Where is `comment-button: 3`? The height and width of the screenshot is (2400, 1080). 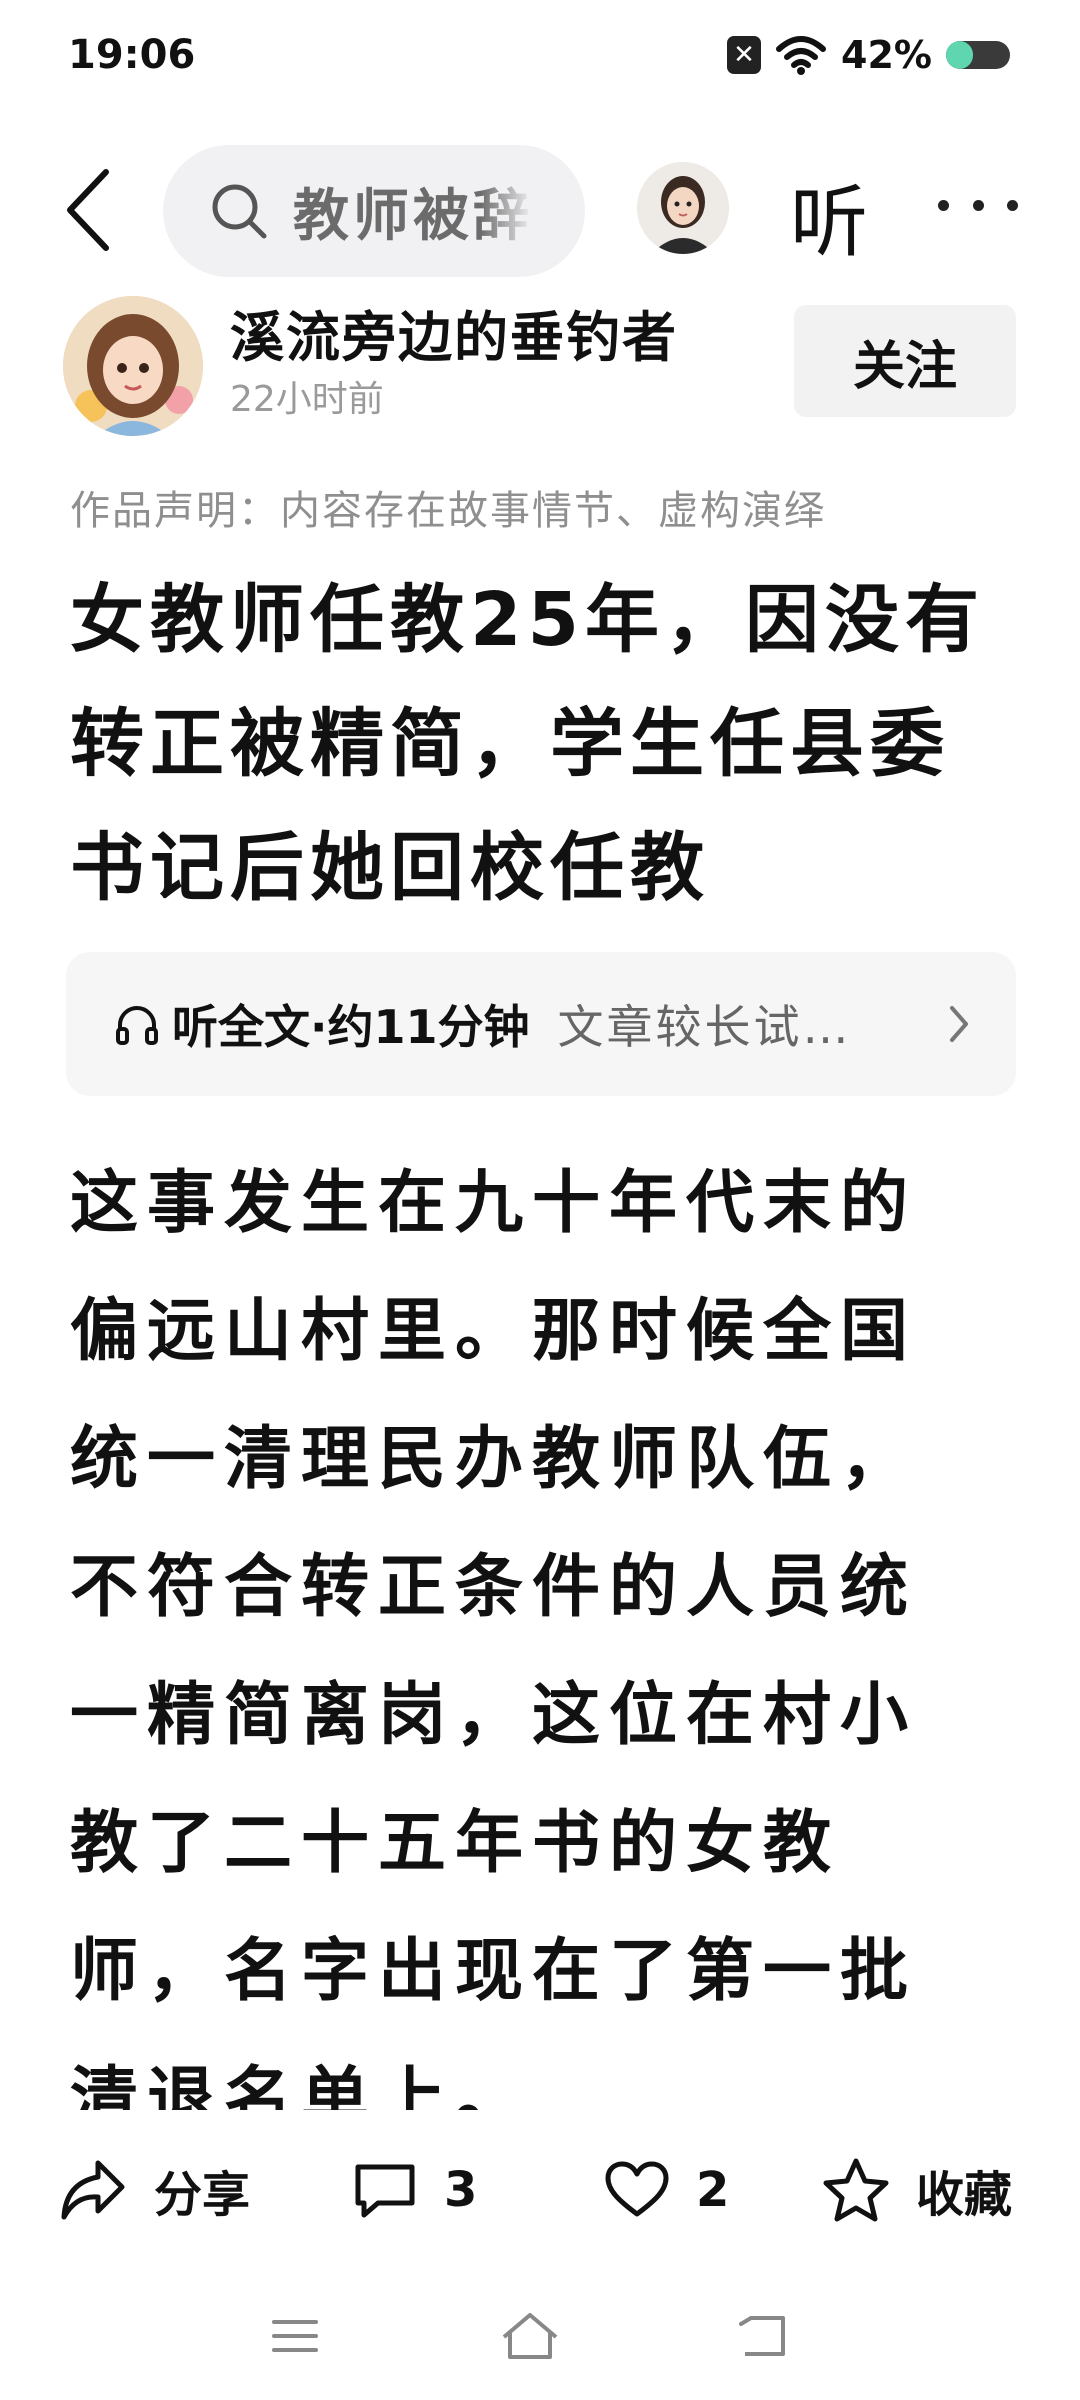 comment-button: 3 is located at coordinates (414, 2190).